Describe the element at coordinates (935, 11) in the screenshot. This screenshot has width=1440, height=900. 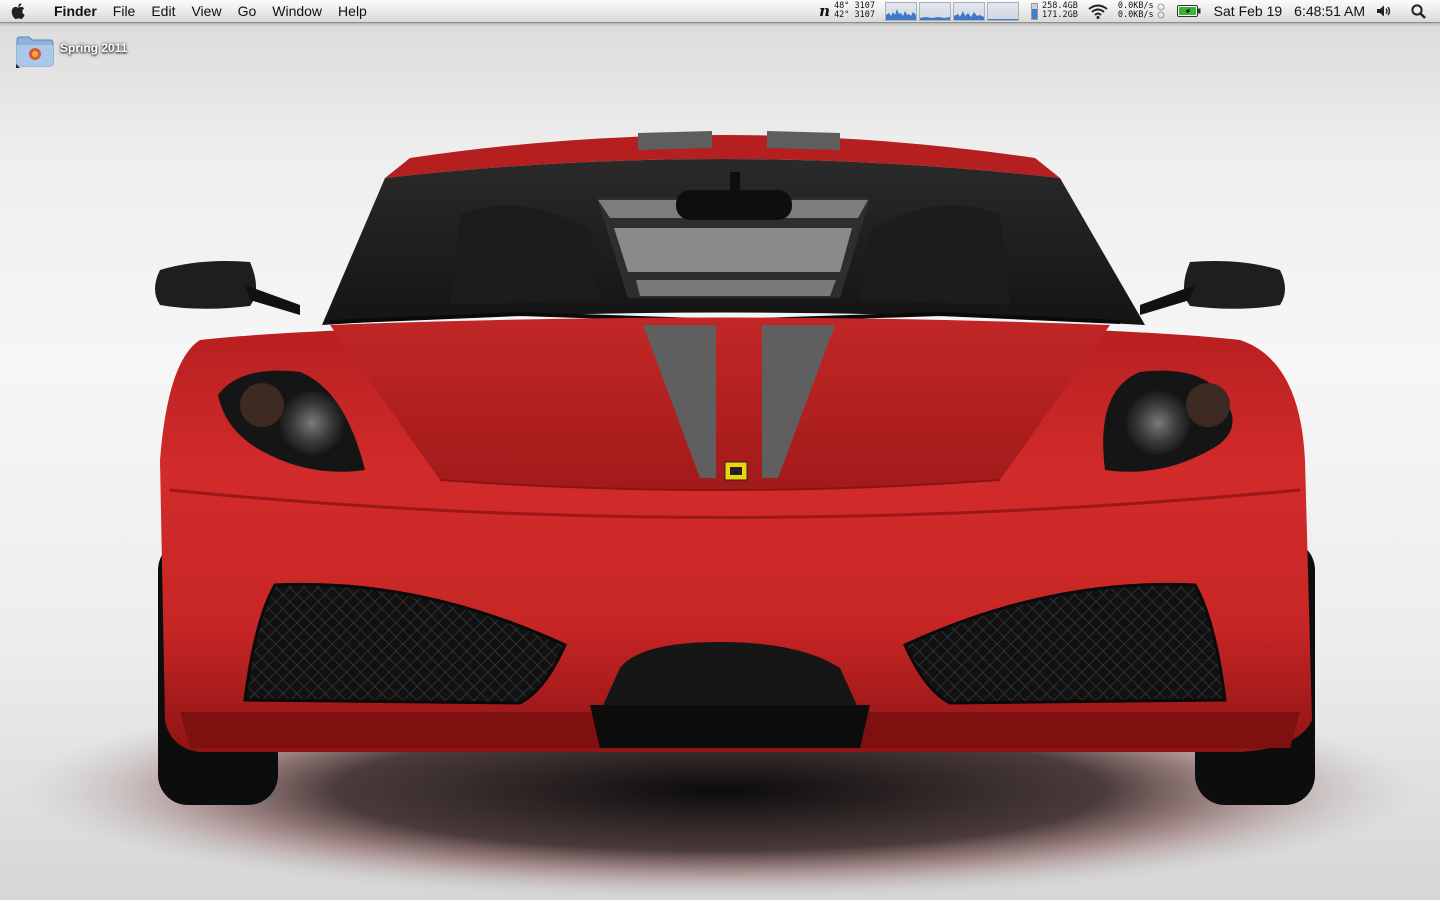
I see `memory-graph-icon` at that location.